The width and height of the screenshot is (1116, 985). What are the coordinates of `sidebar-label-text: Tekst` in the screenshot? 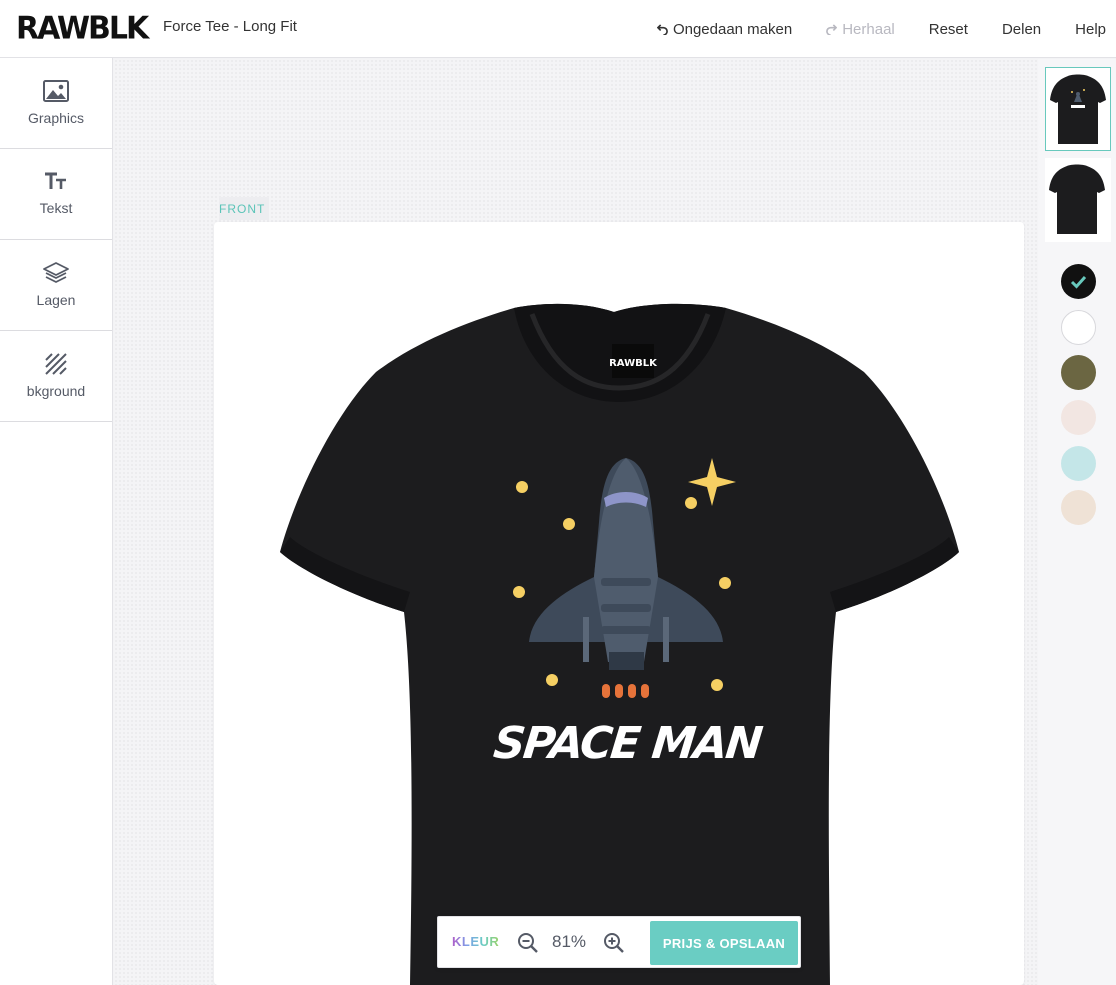 It's located at (56, 208).